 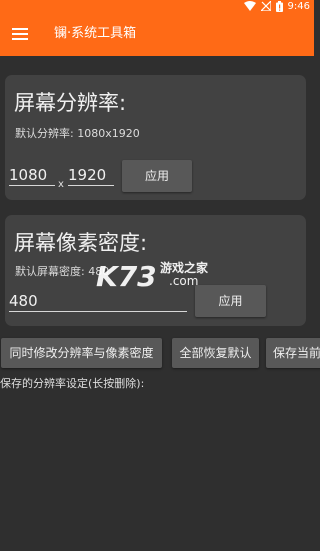 I want to click on menu-icon, so click(x=20, y=34).